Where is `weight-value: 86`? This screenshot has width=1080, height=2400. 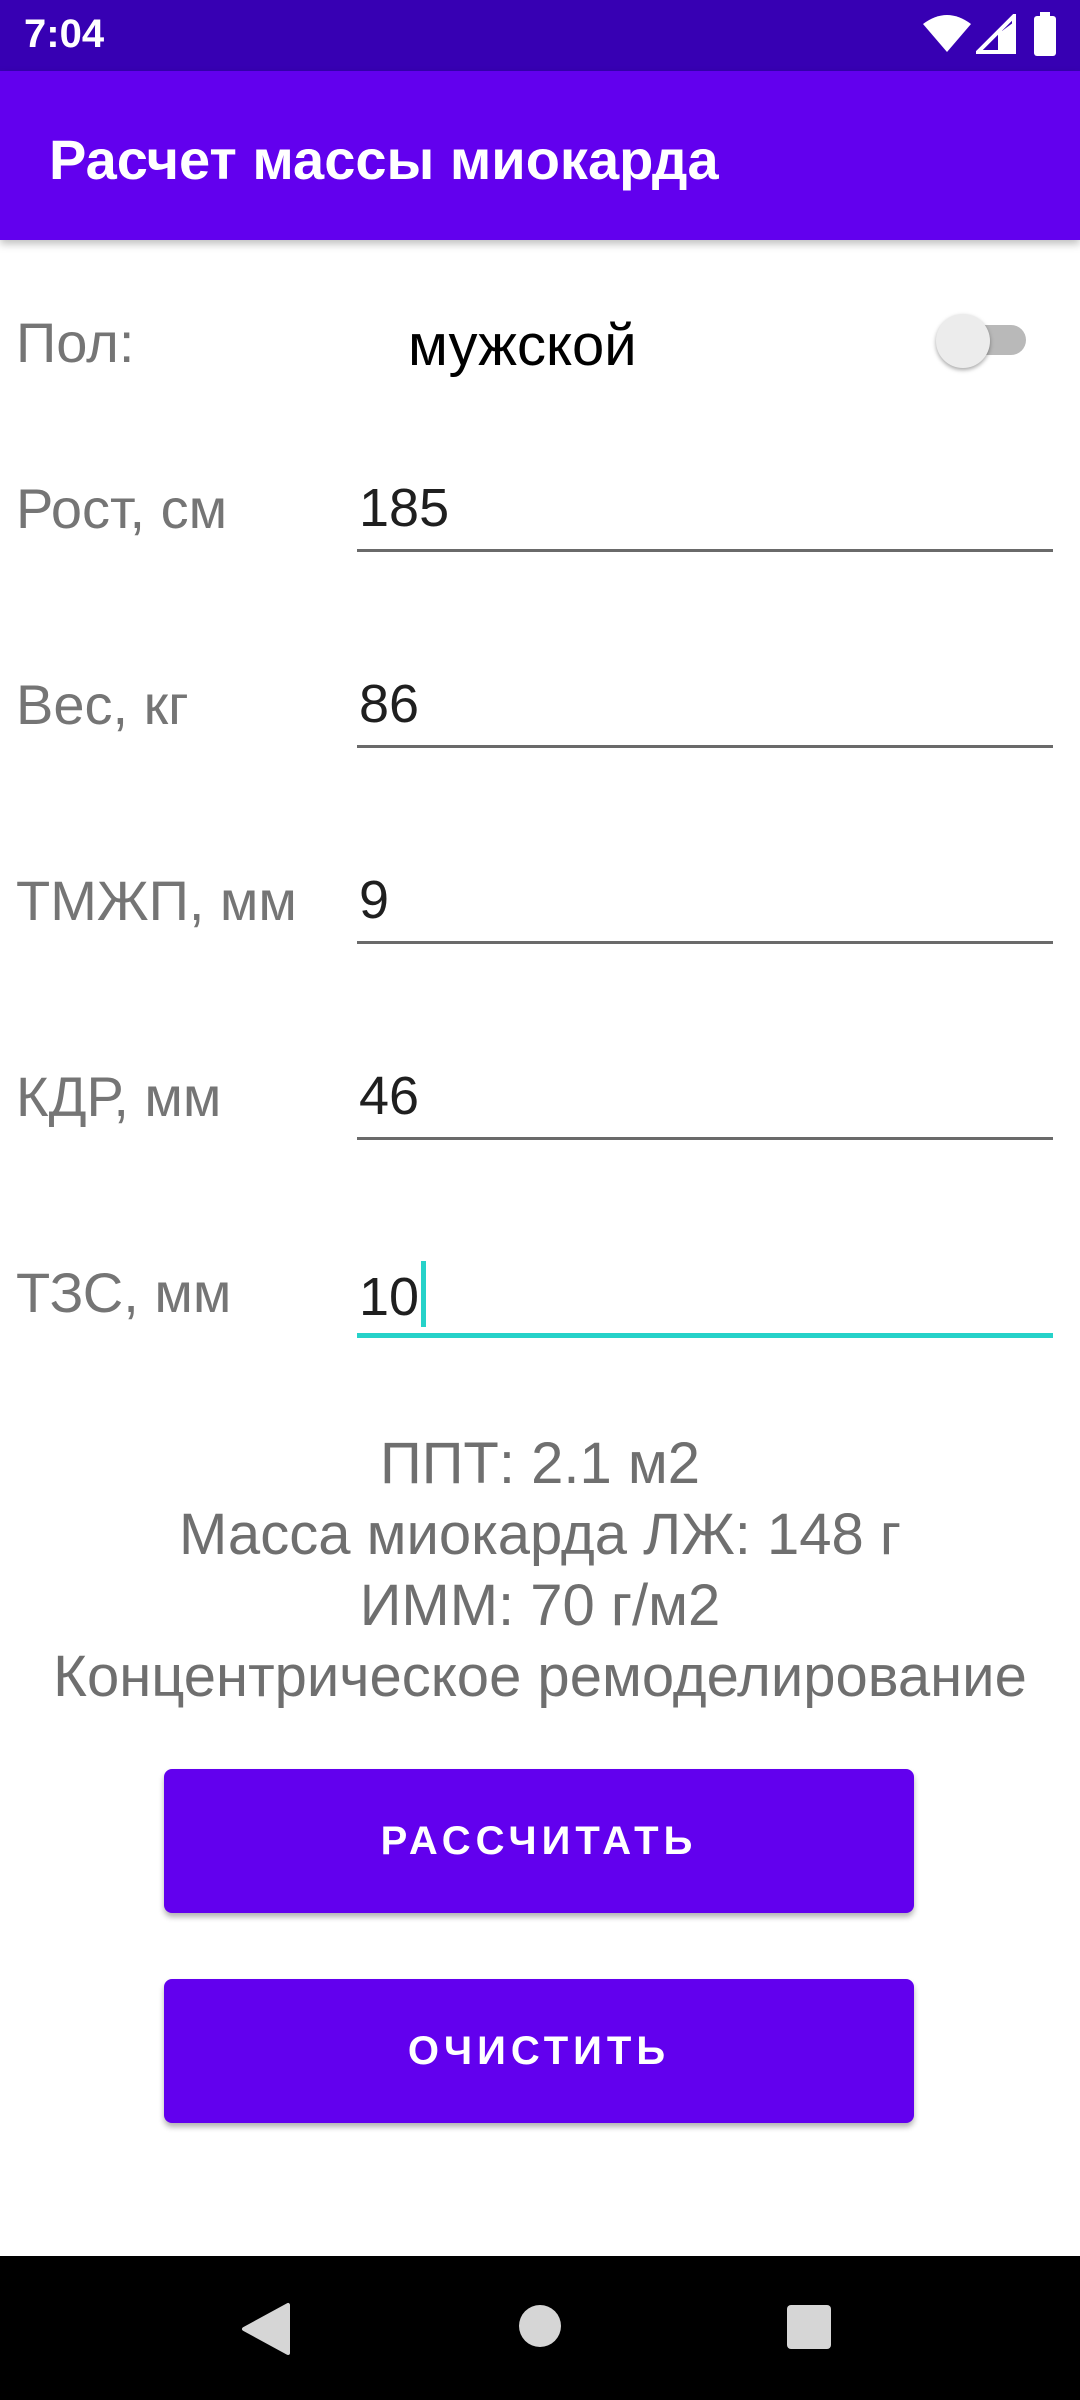
weight-value: 86 is located at coordinates (389, 704).